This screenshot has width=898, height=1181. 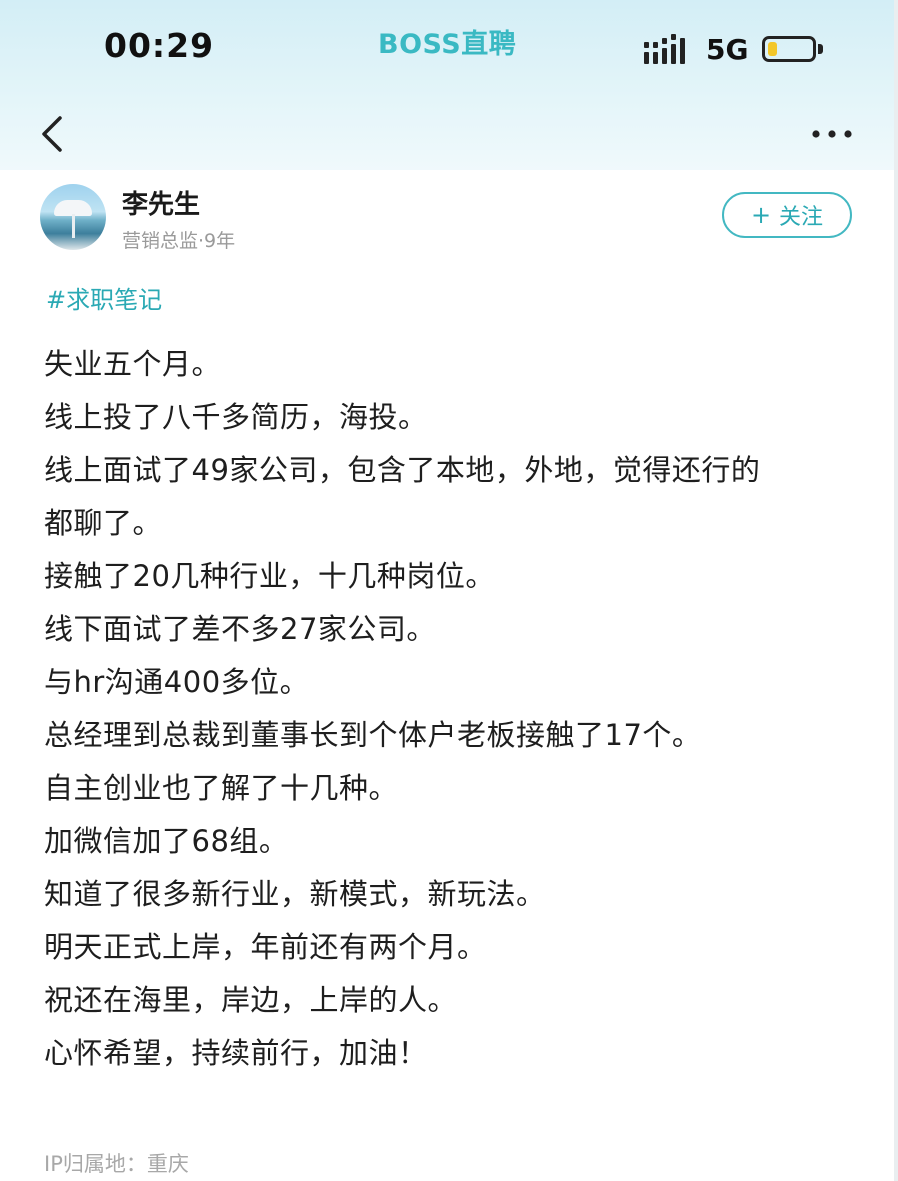 What do you see at coordinates (104, 297) in the screenshot?
I see `topic-tag: #求职笔记` at bounding box center [104, 297].